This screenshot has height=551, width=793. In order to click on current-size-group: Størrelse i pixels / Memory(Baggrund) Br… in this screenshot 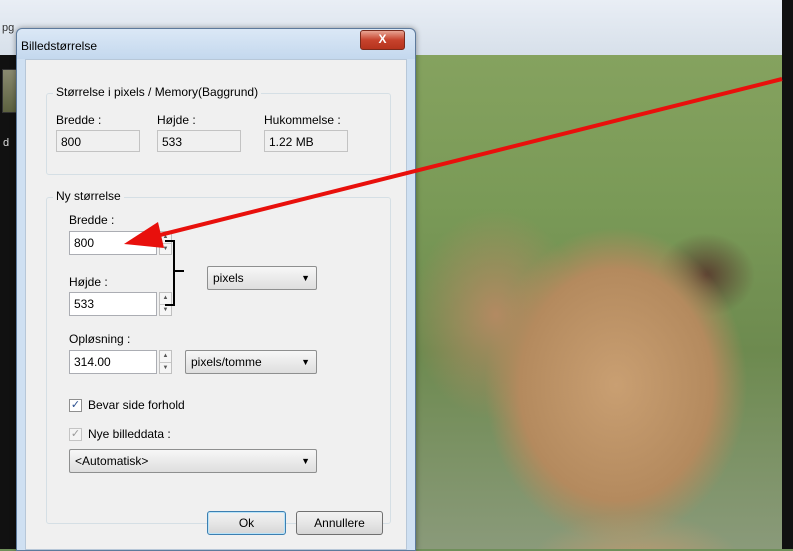, I will do `click(218, 130)`.